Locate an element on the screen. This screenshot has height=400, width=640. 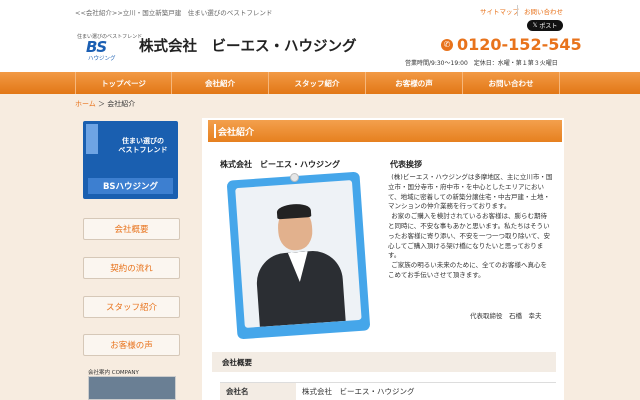
overview-title: 会社概要 is located at coordinates (384, 362).